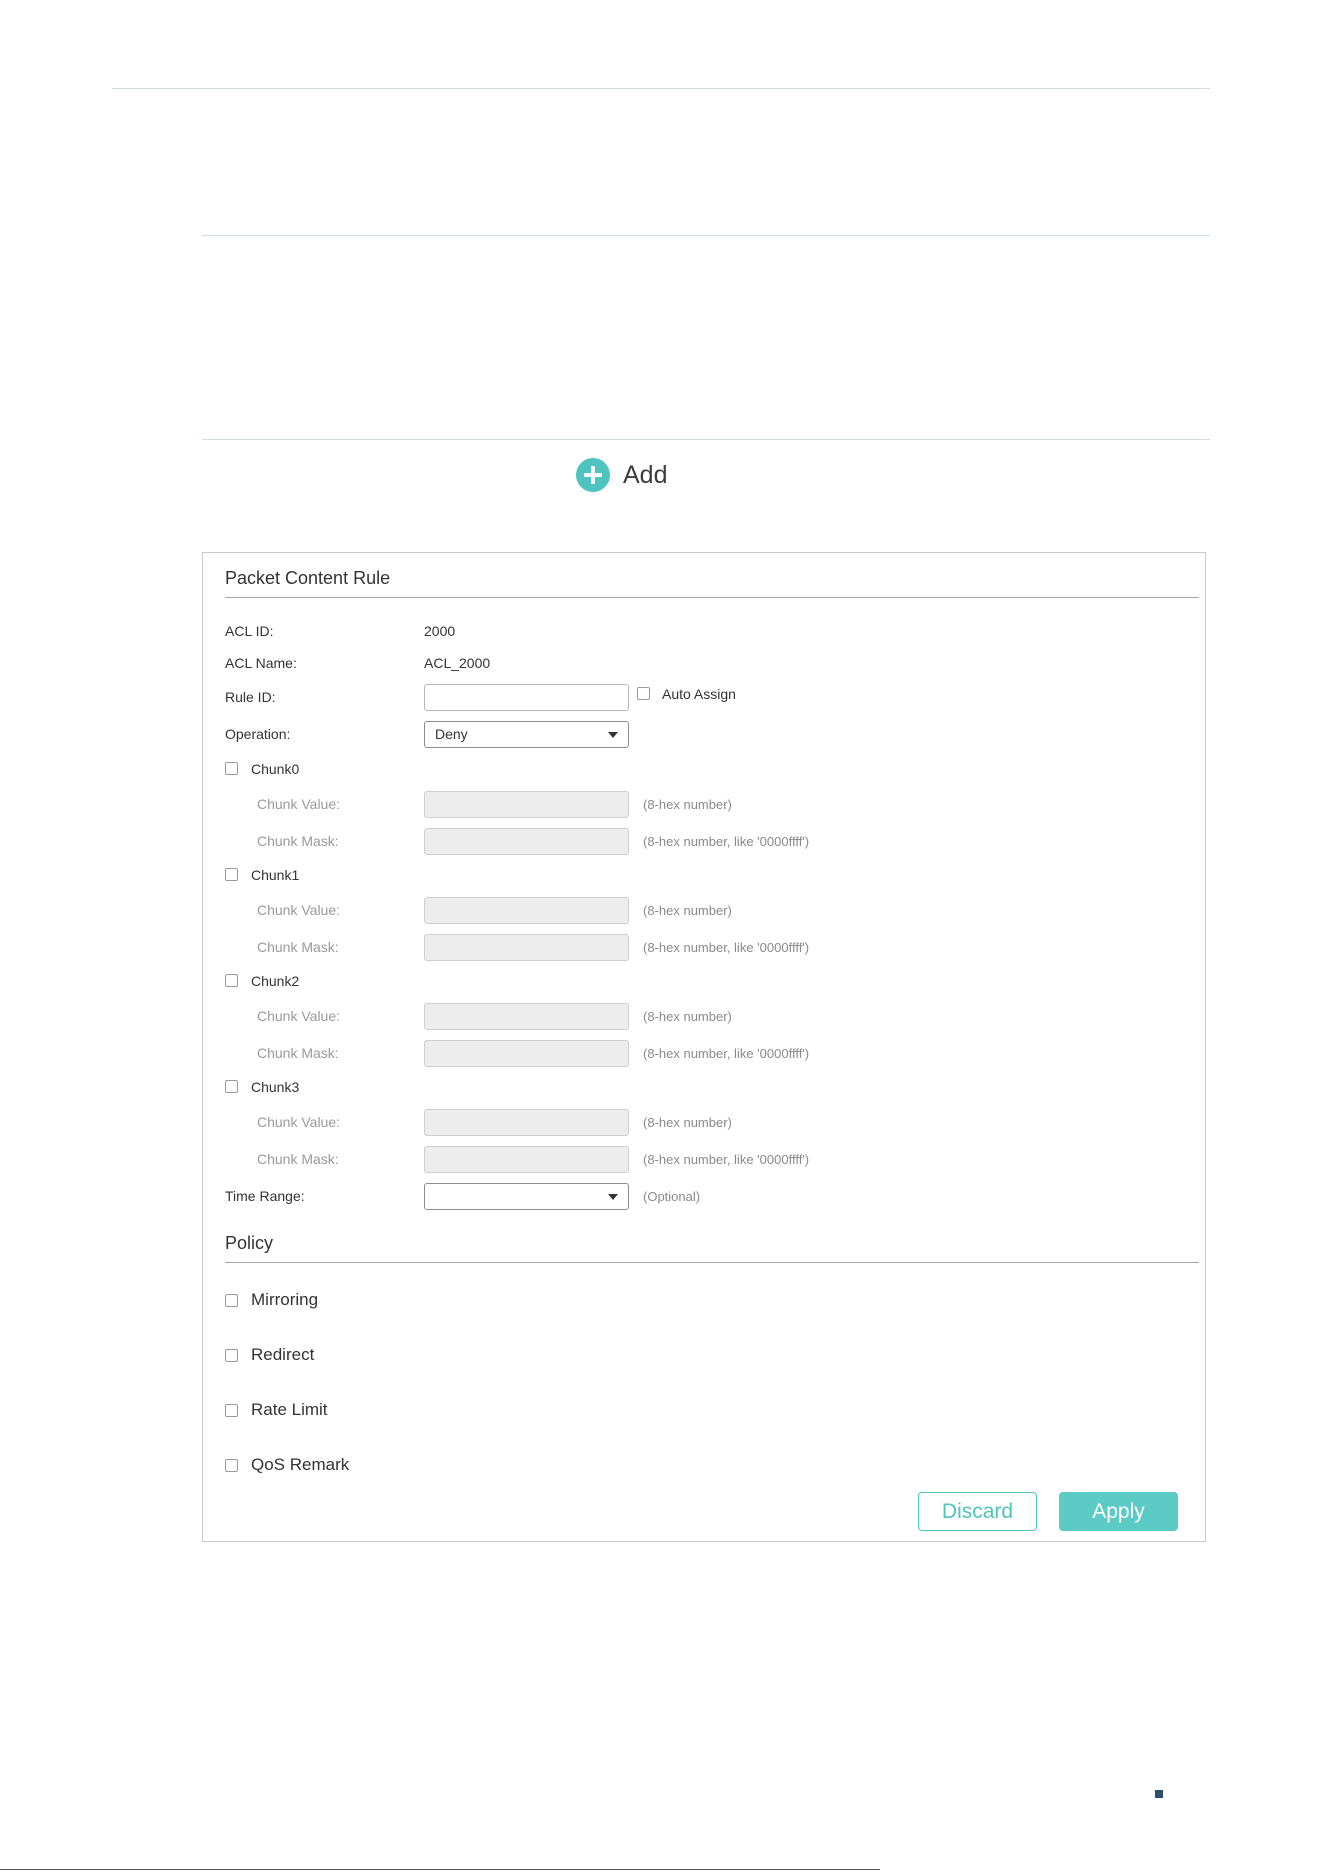  What do you see at coordinates (526, 1053) in the screenshot?
I see `chunk2-mask-input` at bounding box center [526, 1053].